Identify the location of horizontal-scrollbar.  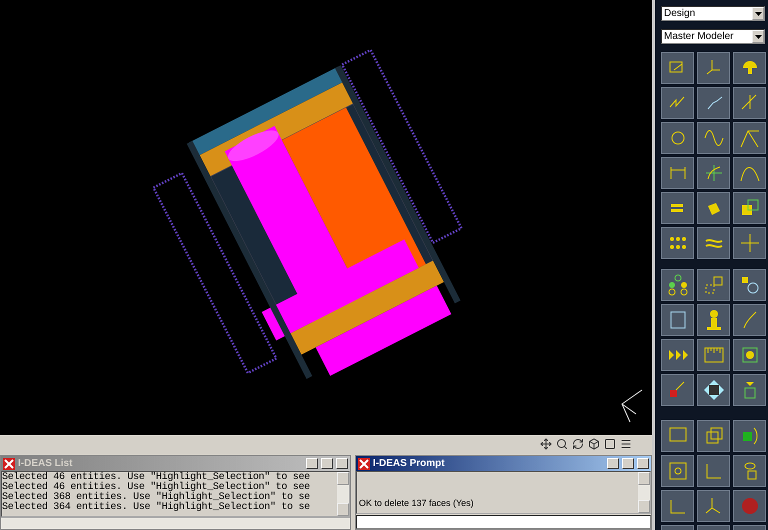
(175, 523).